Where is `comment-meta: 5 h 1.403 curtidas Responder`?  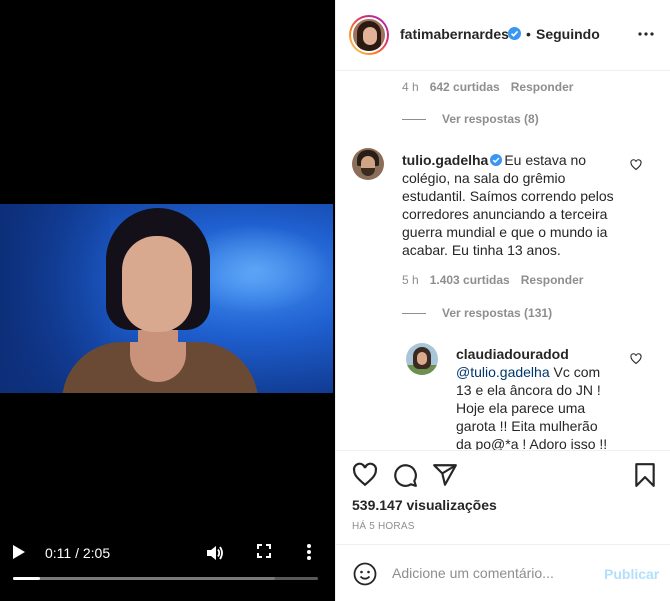 comment-meta: 5 h 1.403 curtidas Responder is located at coordinates (498, 280).